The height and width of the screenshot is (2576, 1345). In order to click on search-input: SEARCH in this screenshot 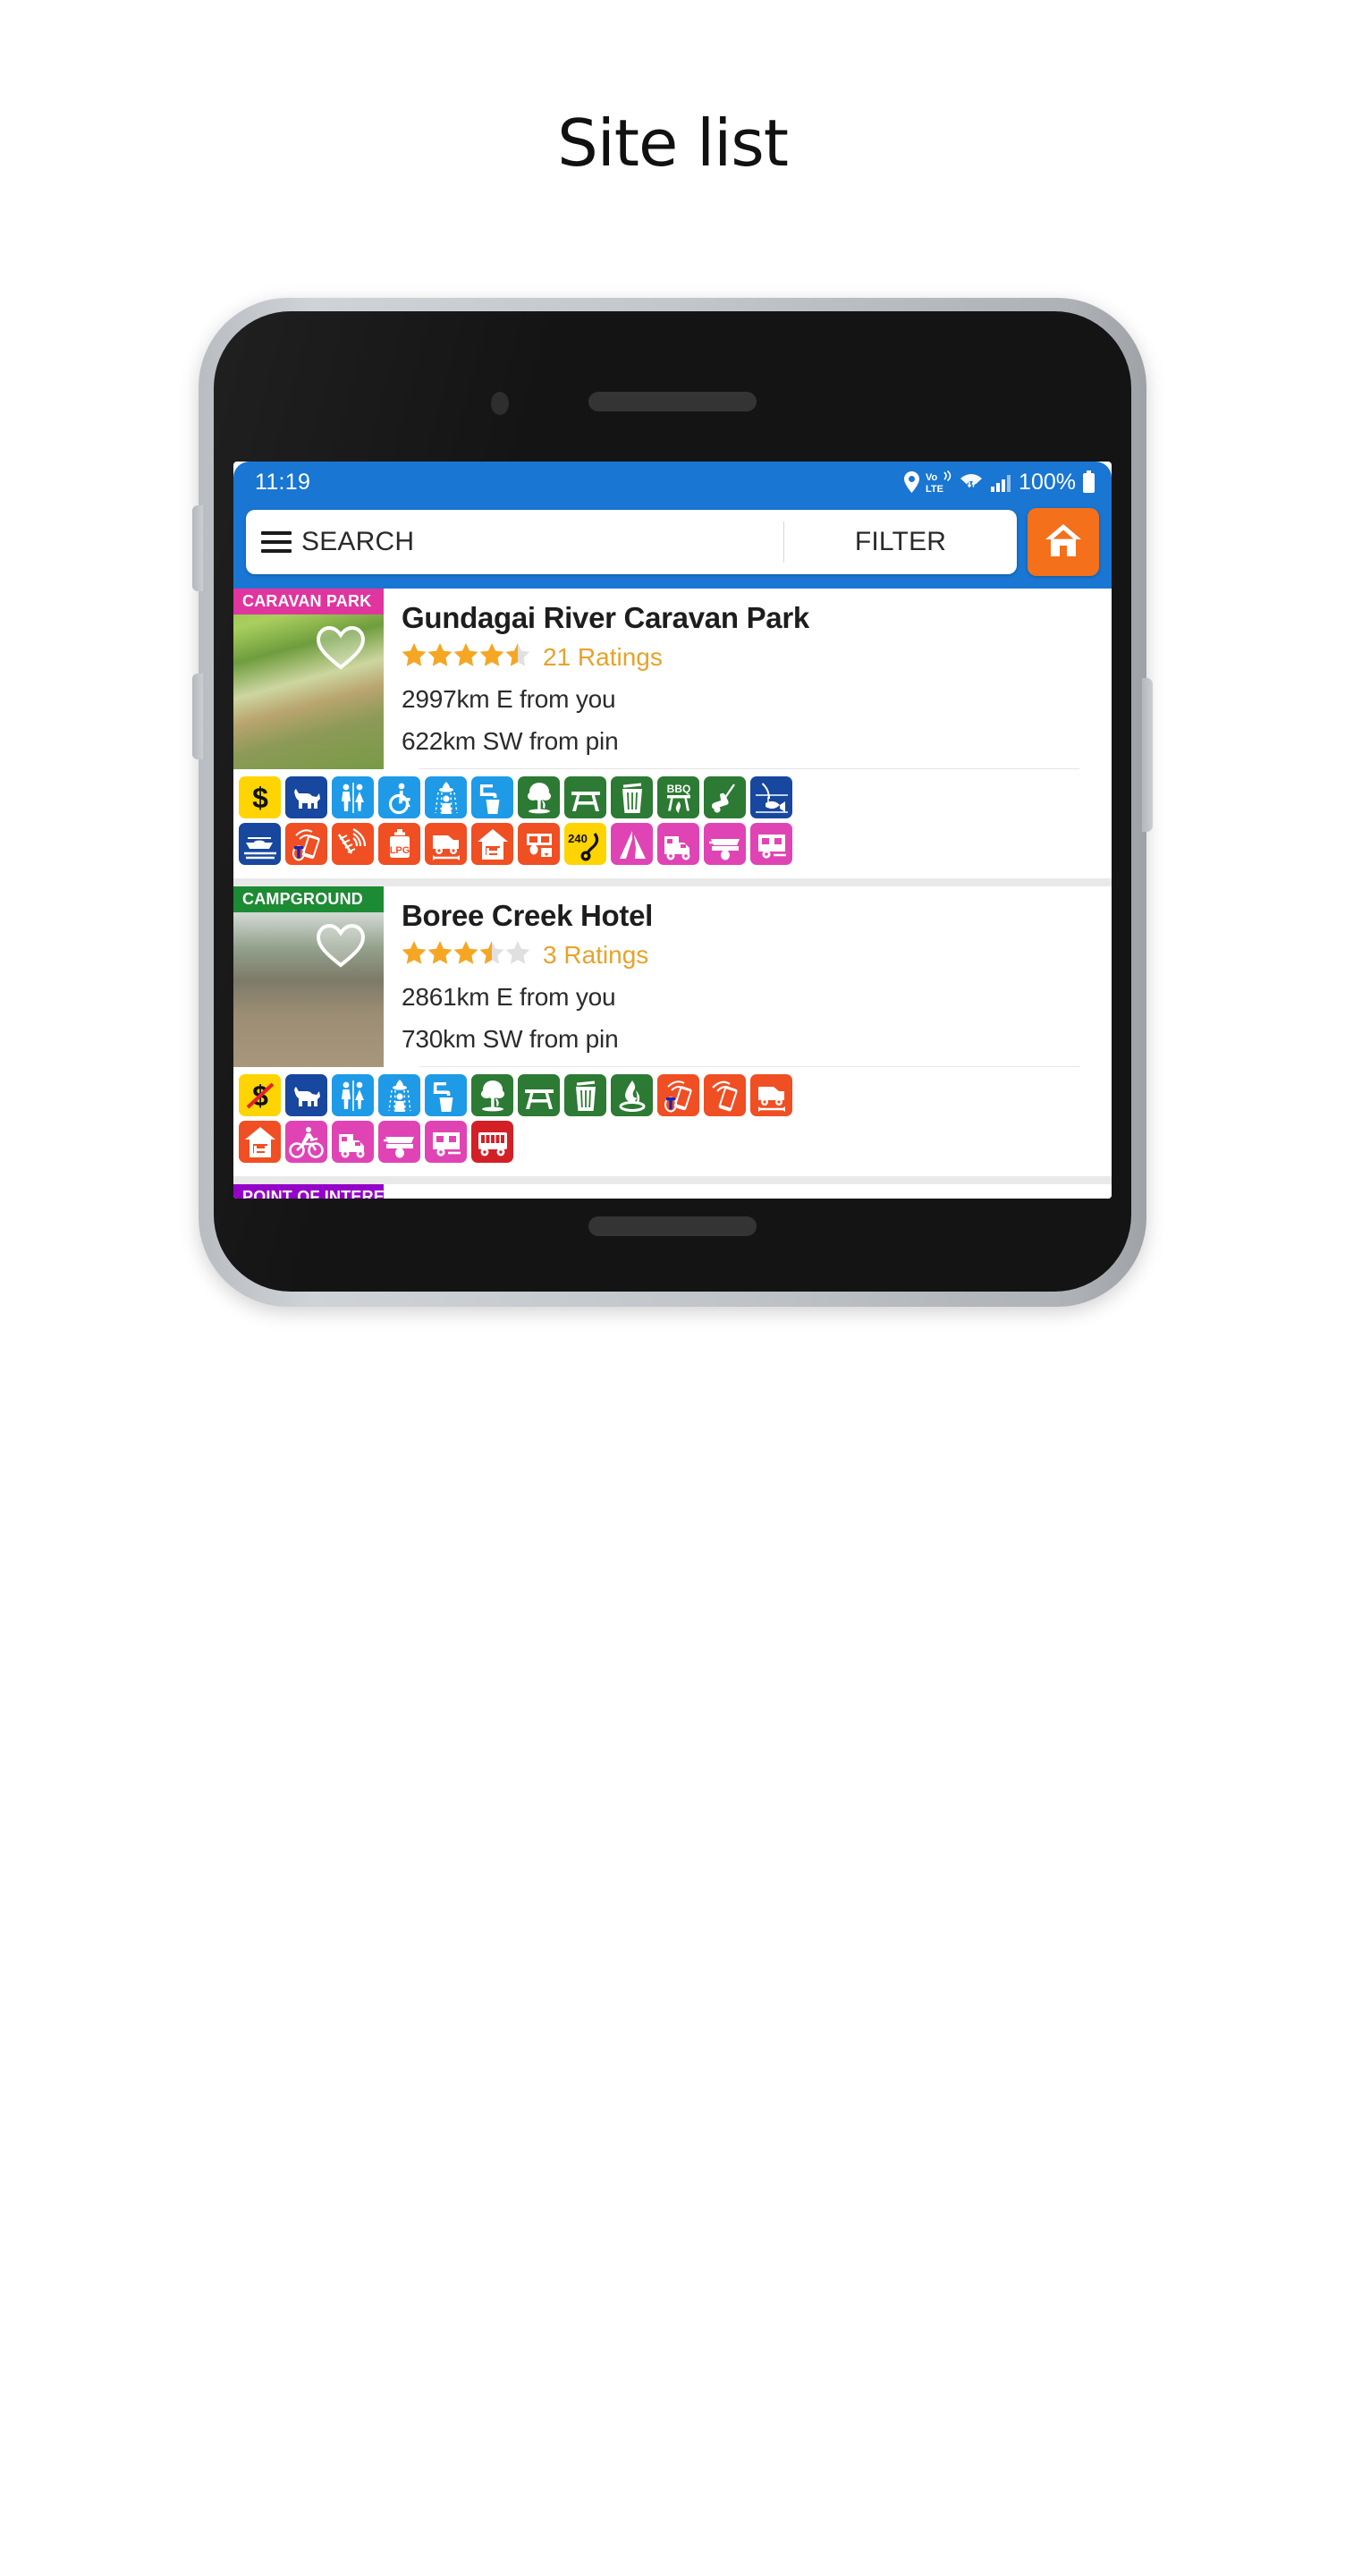, I will do `click(542, 542)`.